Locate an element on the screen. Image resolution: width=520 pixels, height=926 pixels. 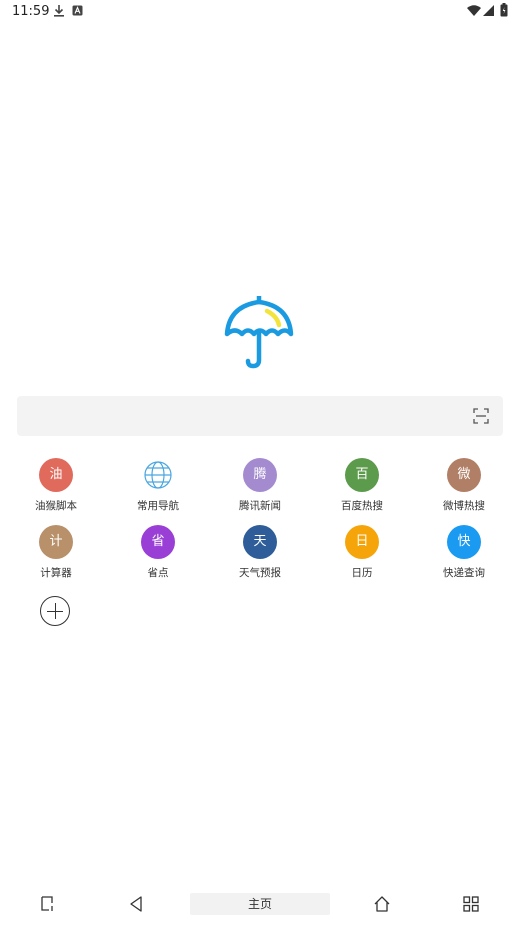
shortcut-shengdian: 省省点 is located at coordinates (158, 556).